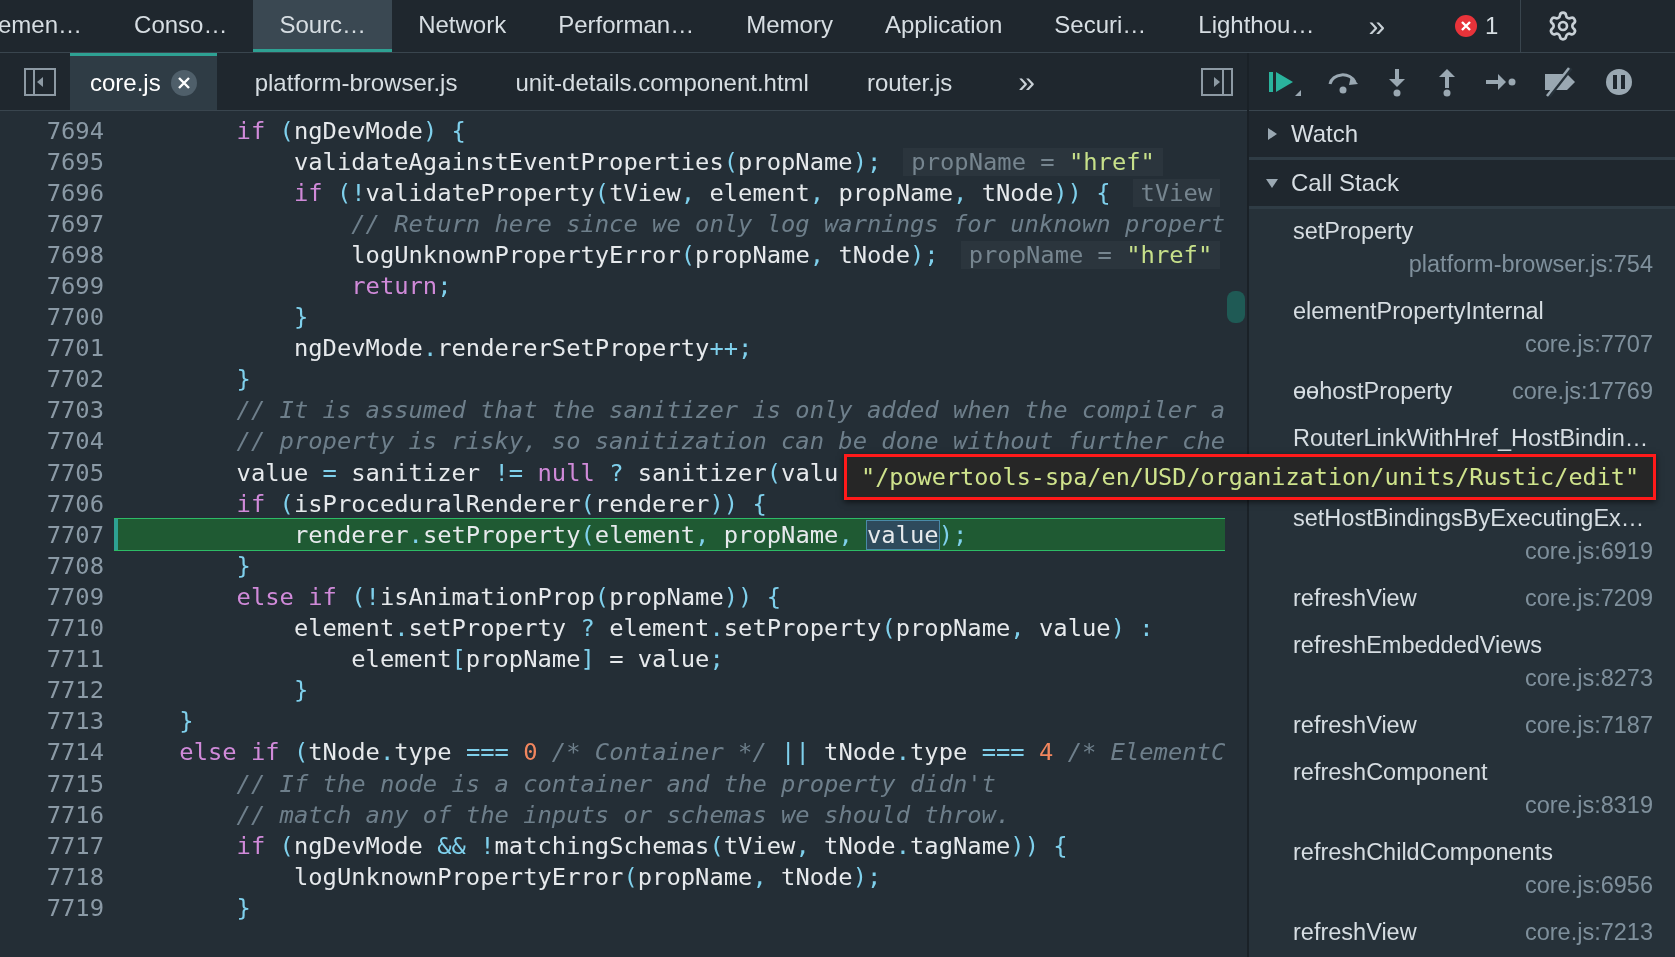 This screenshot has height=957, width=1675. Describe the element at coordinates (1588, 678) in the screenshot. I see `stack-frame-location: core.js:8273` at that location.